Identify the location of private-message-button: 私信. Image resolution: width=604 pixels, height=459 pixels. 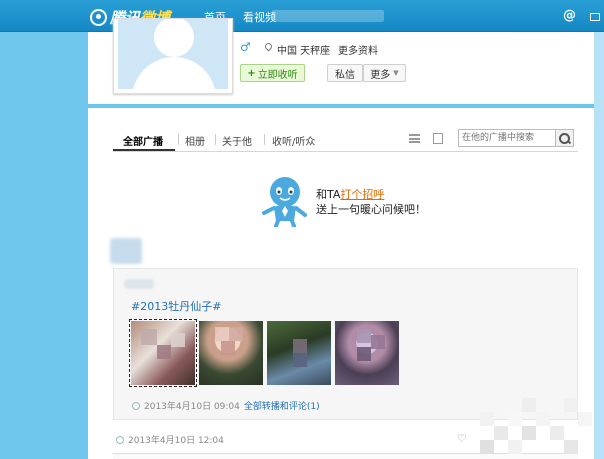
(345, 73).